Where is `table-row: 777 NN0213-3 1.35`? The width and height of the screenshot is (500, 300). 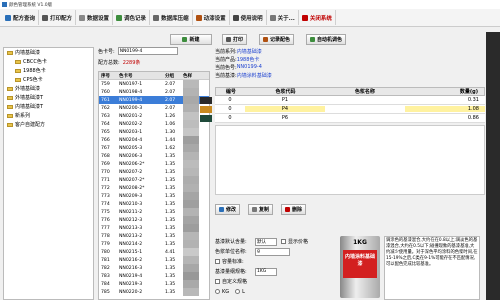
table-row: 777 NN0213-3 1.35 is located at coordinates (154, 228).